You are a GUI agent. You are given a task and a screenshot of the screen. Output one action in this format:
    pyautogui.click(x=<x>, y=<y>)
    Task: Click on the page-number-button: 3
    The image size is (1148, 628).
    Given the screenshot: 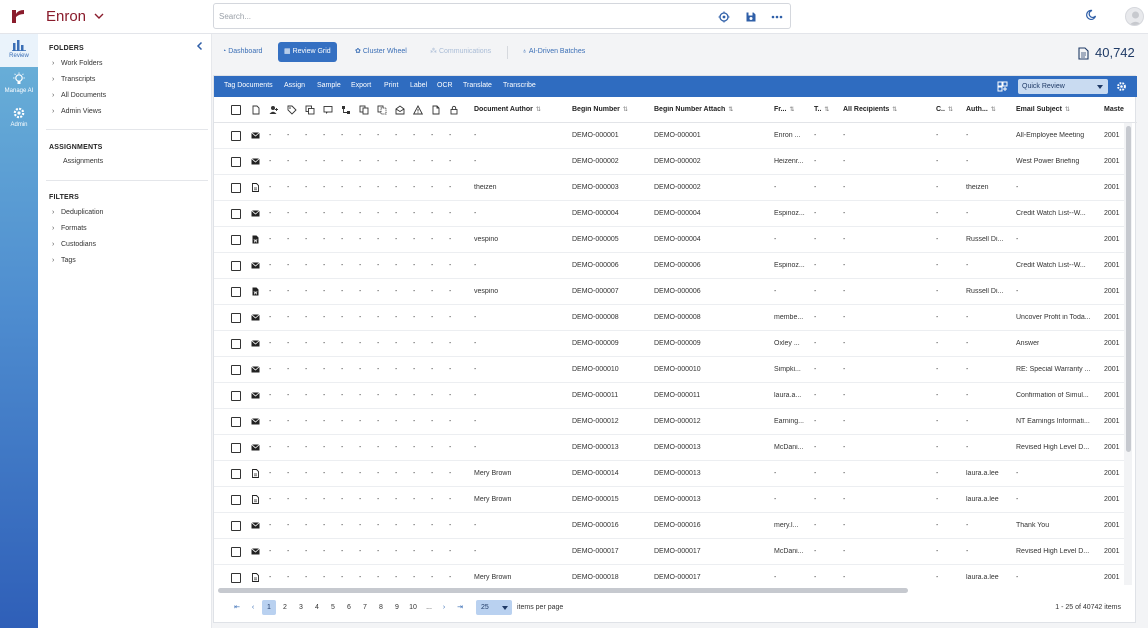 What is the action you would take?
    pyautogui.click(x=301, y=607)
    